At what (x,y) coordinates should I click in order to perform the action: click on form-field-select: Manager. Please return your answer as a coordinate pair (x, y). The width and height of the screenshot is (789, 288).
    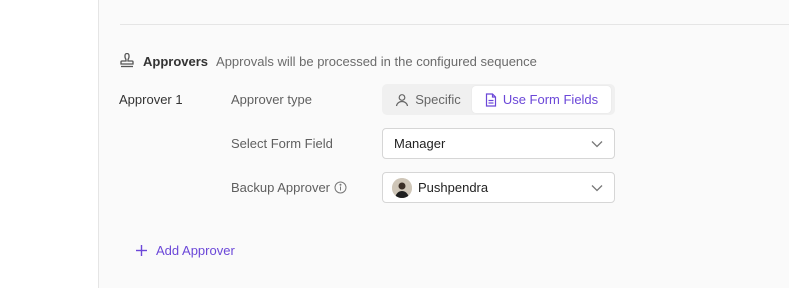
    Looking at the image, I should click on (498, 143).